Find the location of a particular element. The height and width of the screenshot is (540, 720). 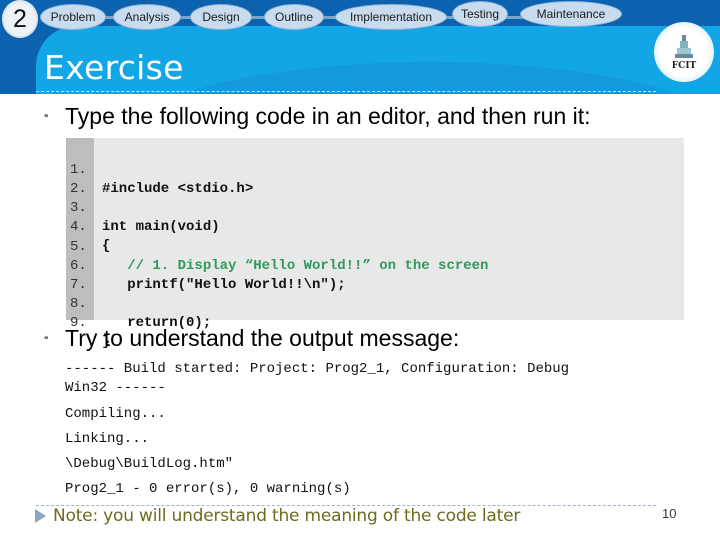

code-line: 8. return(0); is located at coordinates (138, 303).